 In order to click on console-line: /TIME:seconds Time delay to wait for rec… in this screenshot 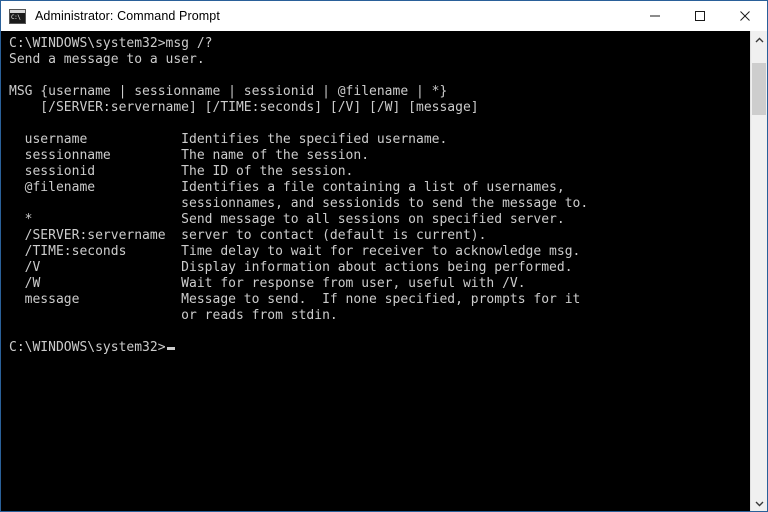, I will do `click(295, 251)`.